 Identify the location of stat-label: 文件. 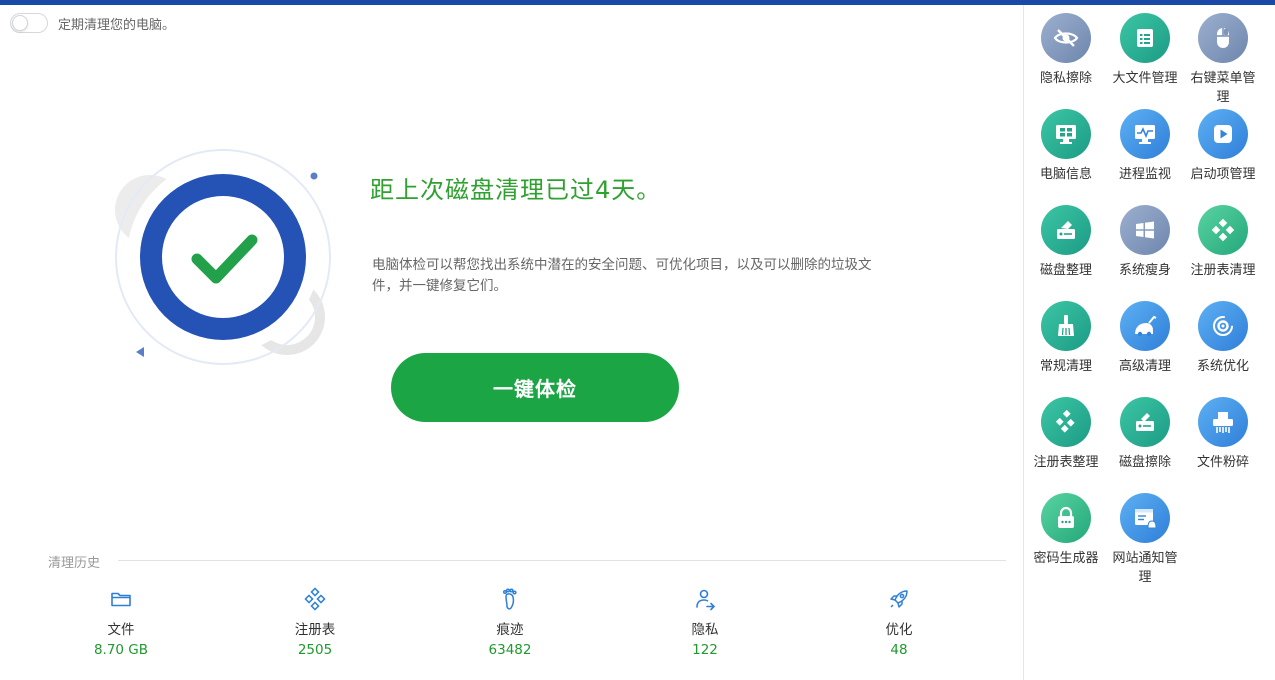
(121, 630).